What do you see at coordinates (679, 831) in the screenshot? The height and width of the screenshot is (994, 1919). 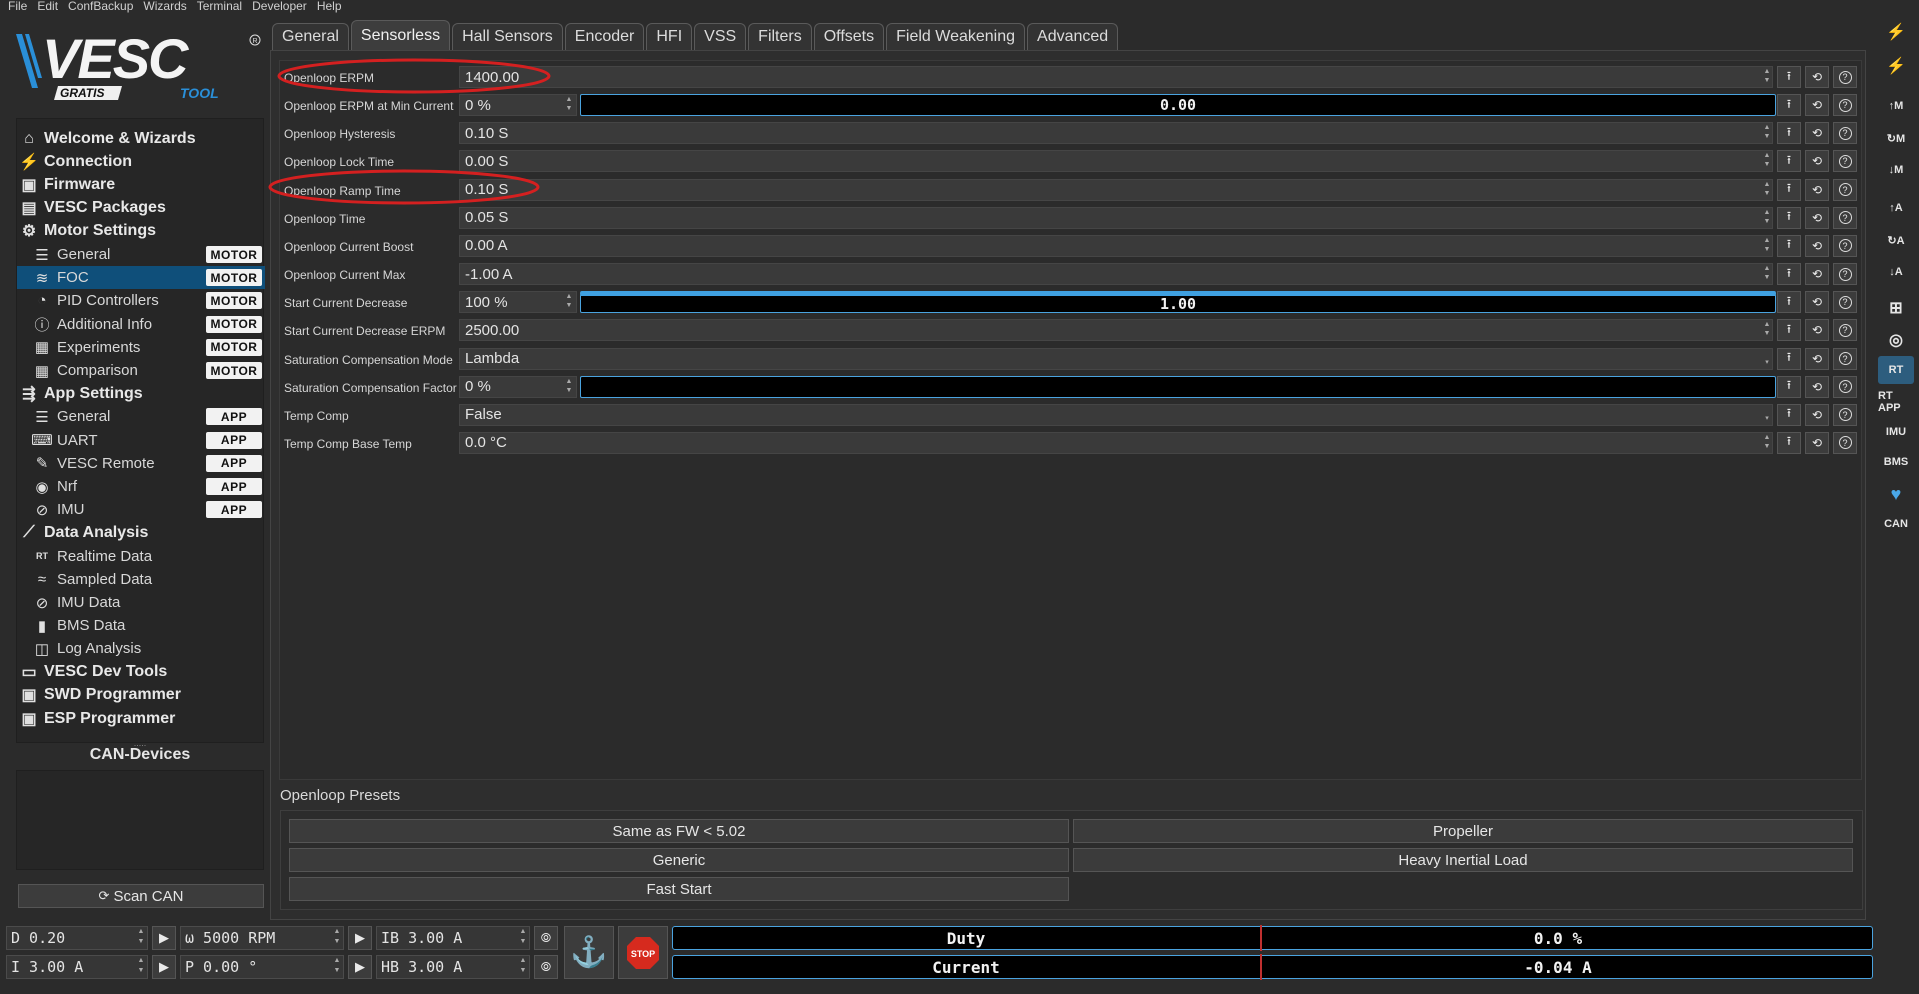 I see `preset-same-as-fw-button: Same as FW < 5.02` at bounding box center [679, 831].